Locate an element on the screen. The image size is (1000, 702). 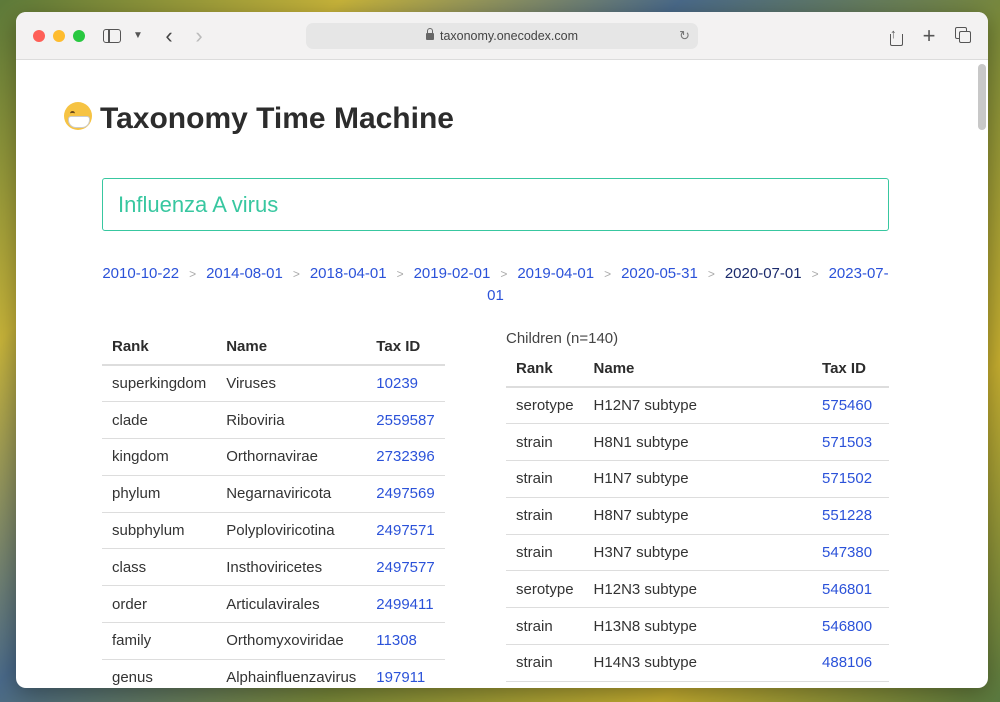
page-title: Taxonomy Time Machine is located at coordinates (259, 118).